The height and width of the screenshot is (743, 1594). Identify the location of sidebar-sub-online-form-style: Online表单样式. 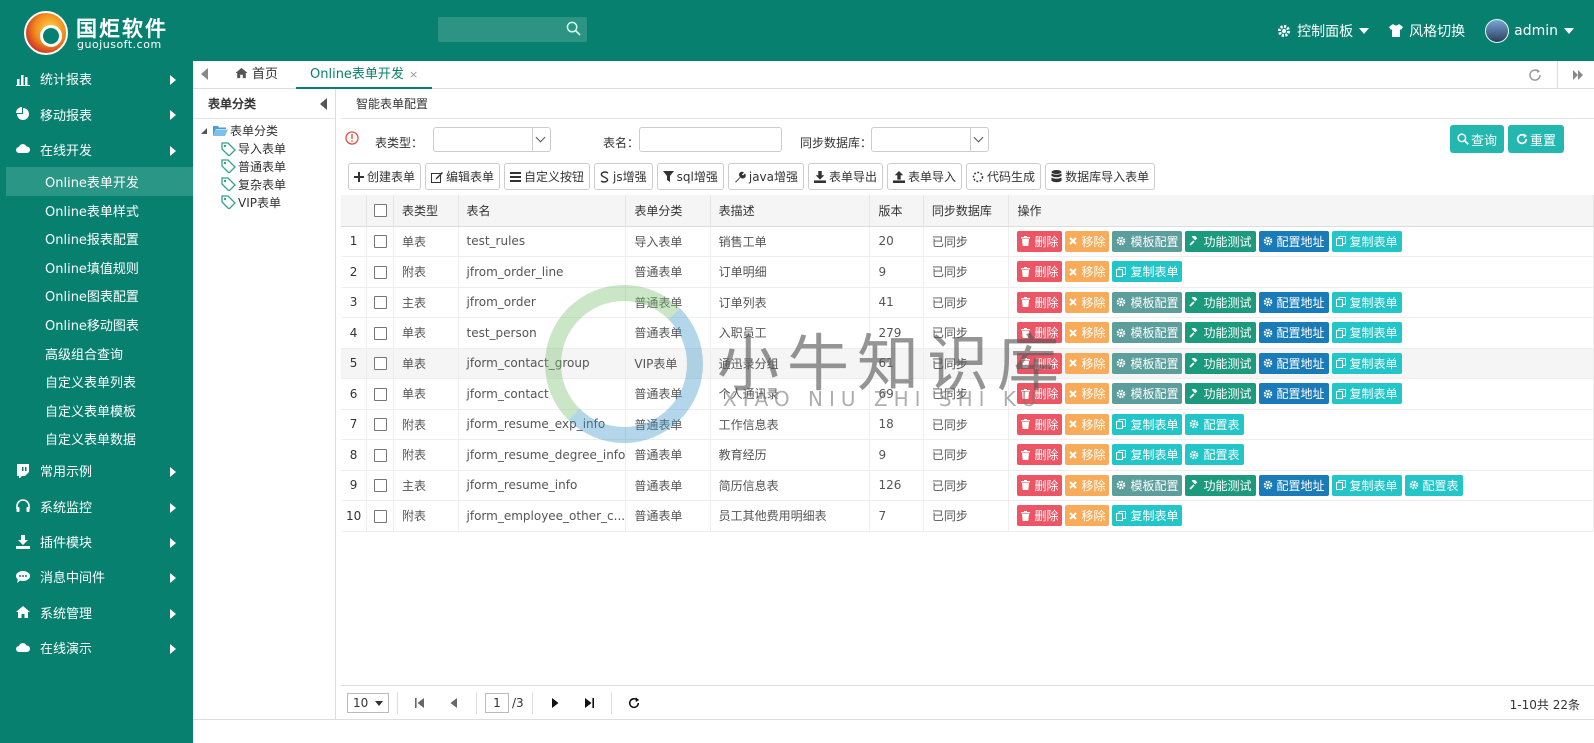
(96, 210).